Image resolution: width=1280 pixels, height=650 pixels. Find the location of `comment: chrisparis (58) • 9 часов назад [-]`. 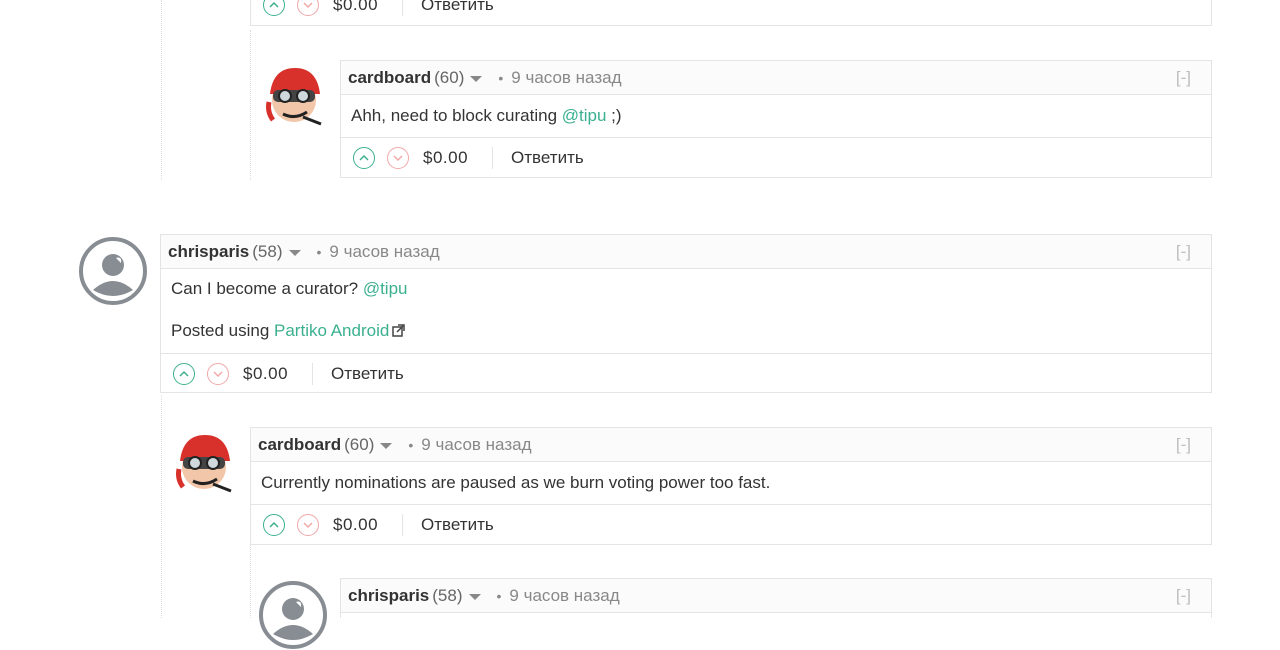

comment: chrisparis (58) • 9 часов назад [-] is located at coordinates (776, 598).